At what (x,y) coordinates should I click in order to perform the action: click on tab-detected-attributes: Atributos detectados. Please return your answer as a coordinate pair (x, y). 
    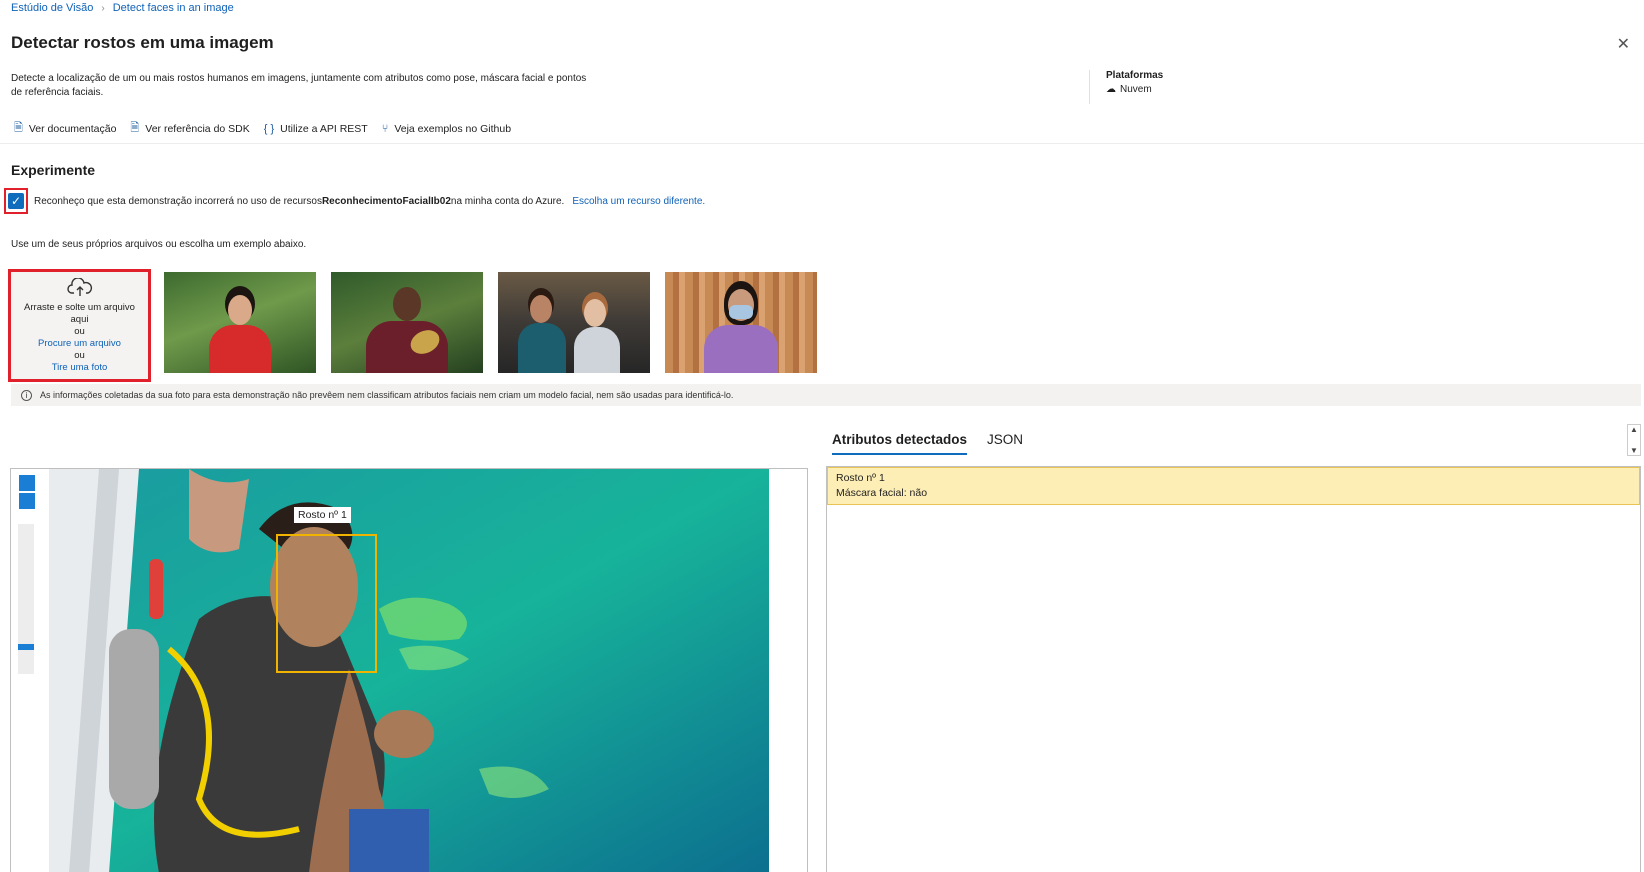
    Looking at the image, I should click on (900, 443).